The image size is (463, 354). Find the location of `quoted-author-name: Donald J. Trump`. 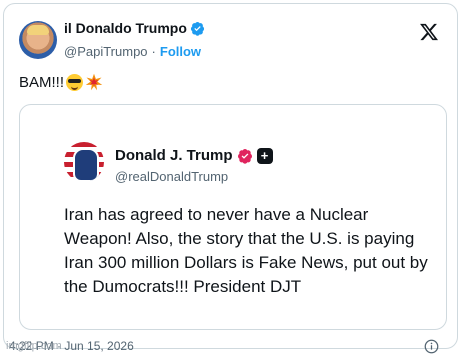

quoted-author-name: Donald J. Trump is located at coordinates (174, 155).